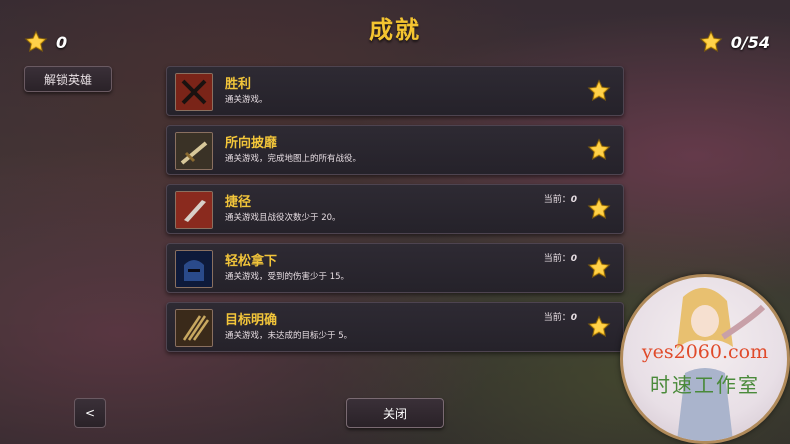 This screenshot has height=444, width=790. Describe the element at coordinates (395, 91) in the screenshot. I see `achievement-row: 胜利 通关游戏。` at that location.